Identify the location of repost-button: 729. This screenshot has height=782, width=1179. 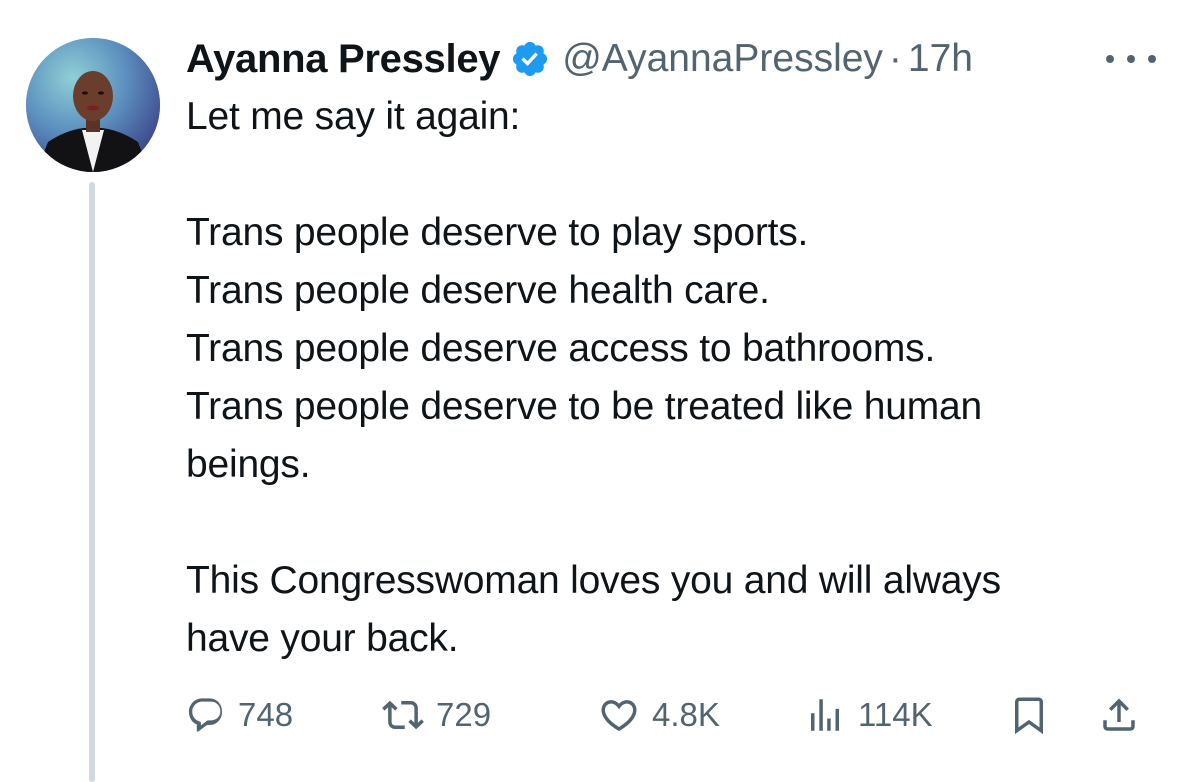
(436, 715).